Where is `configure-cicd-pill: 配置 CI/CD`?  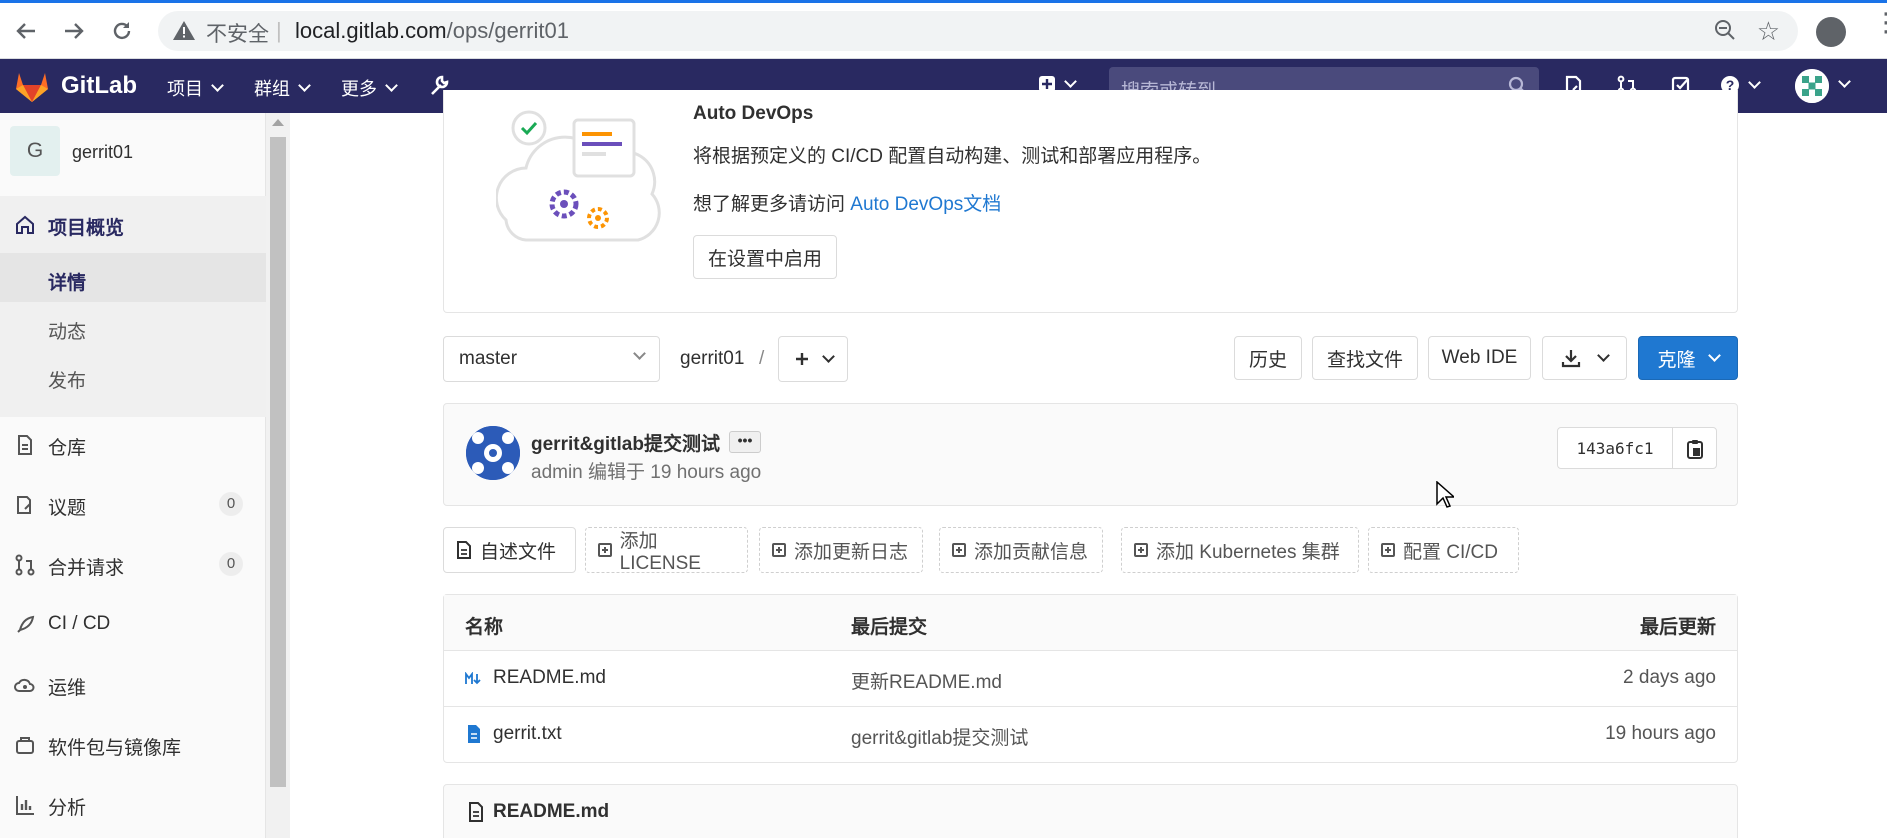 configure-cicd-pill: 配置 CI/CD is located at coordinates (1443, 550).